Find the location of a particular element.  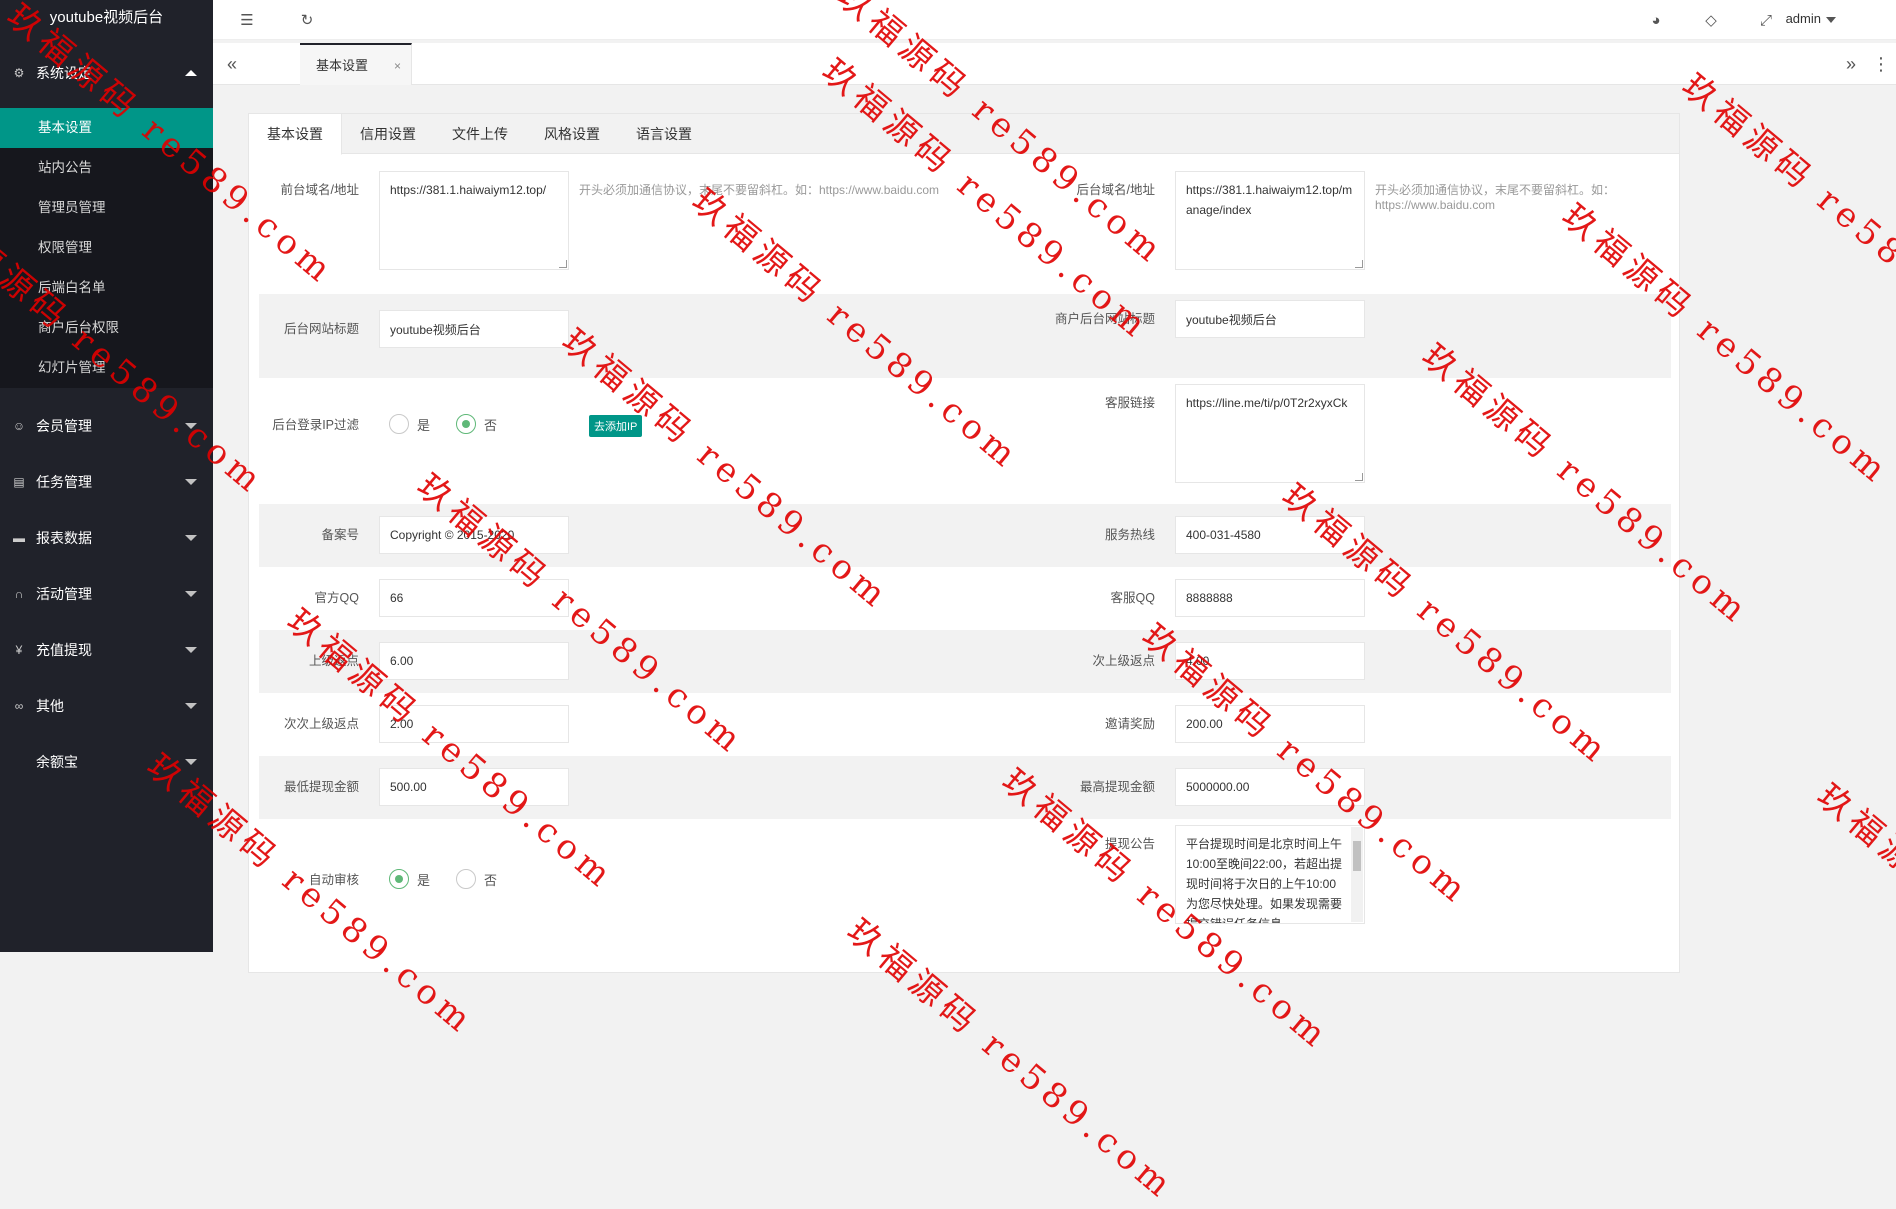

radio-label: 否 is located at coordinates (491, 425).